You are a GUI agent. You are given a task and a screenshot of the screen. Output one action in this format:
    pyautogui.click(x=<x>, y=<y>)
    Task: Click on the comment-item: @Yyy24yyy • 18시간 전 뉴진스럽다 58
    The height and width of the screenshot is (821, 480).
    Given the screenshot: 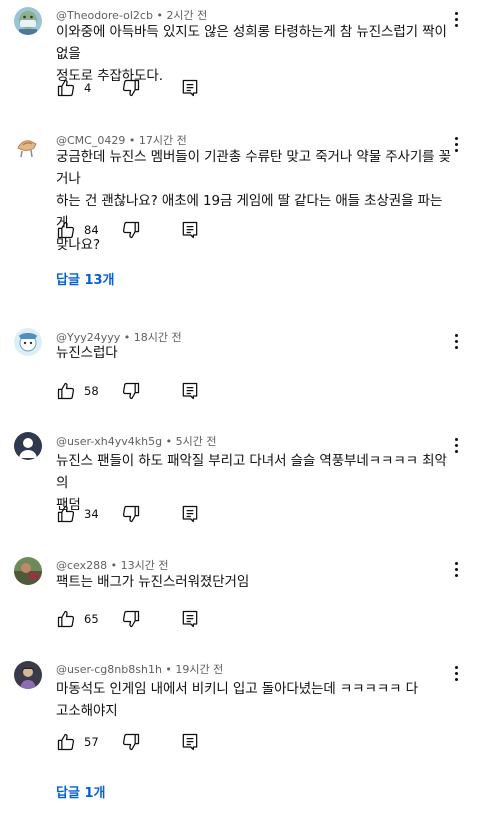 What is the action you would take?
    pyautogui.click(x=240, y=372)
    